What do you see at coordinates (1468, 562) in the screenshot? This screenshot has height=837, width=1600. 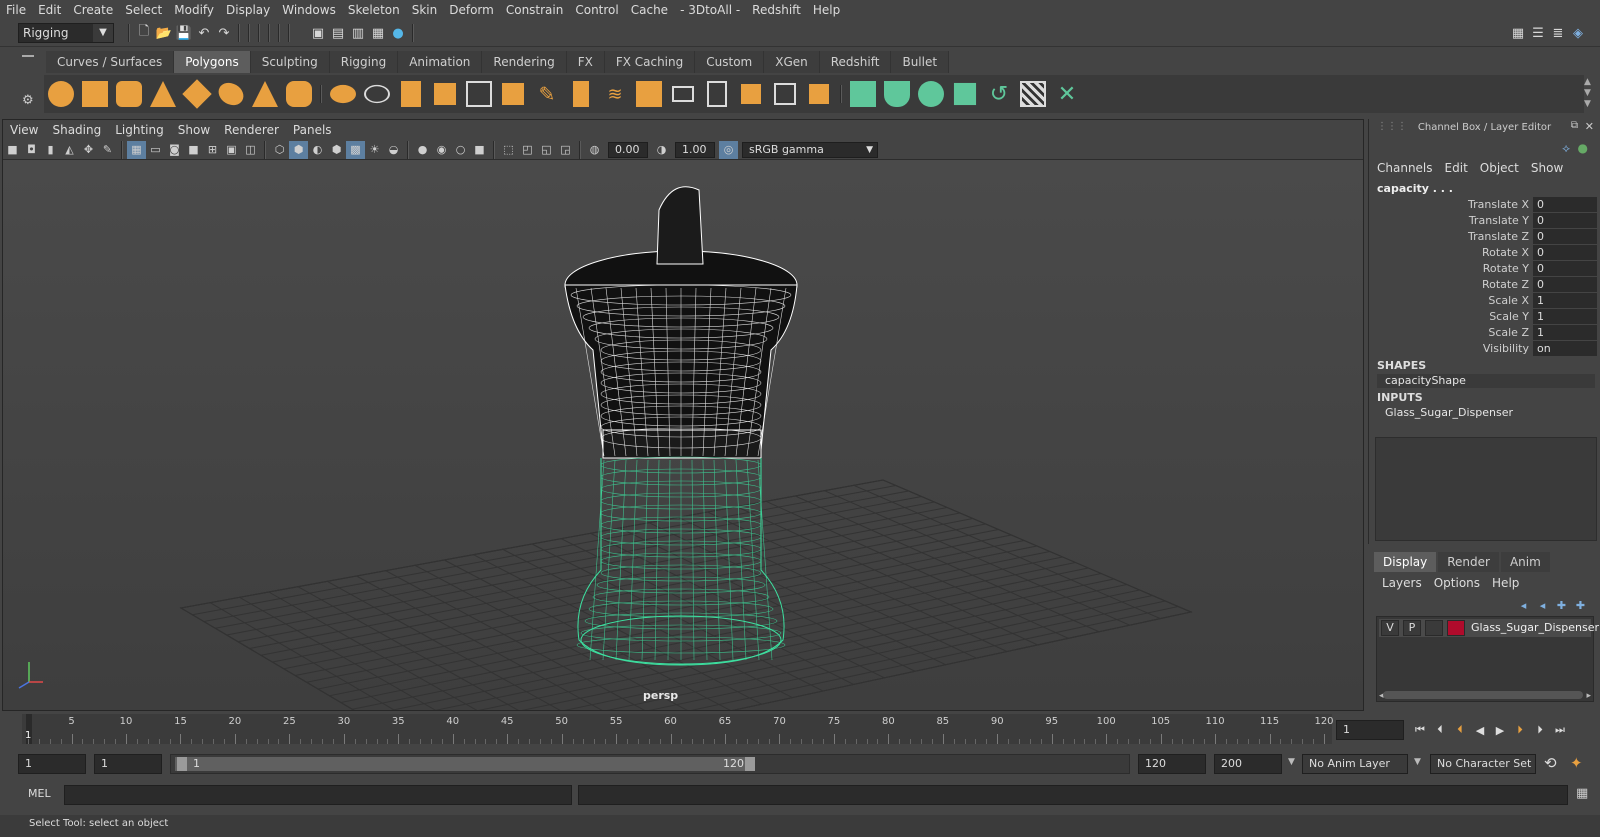 I see `layer-tab-render: Render` at bounding box center [1468, 562].